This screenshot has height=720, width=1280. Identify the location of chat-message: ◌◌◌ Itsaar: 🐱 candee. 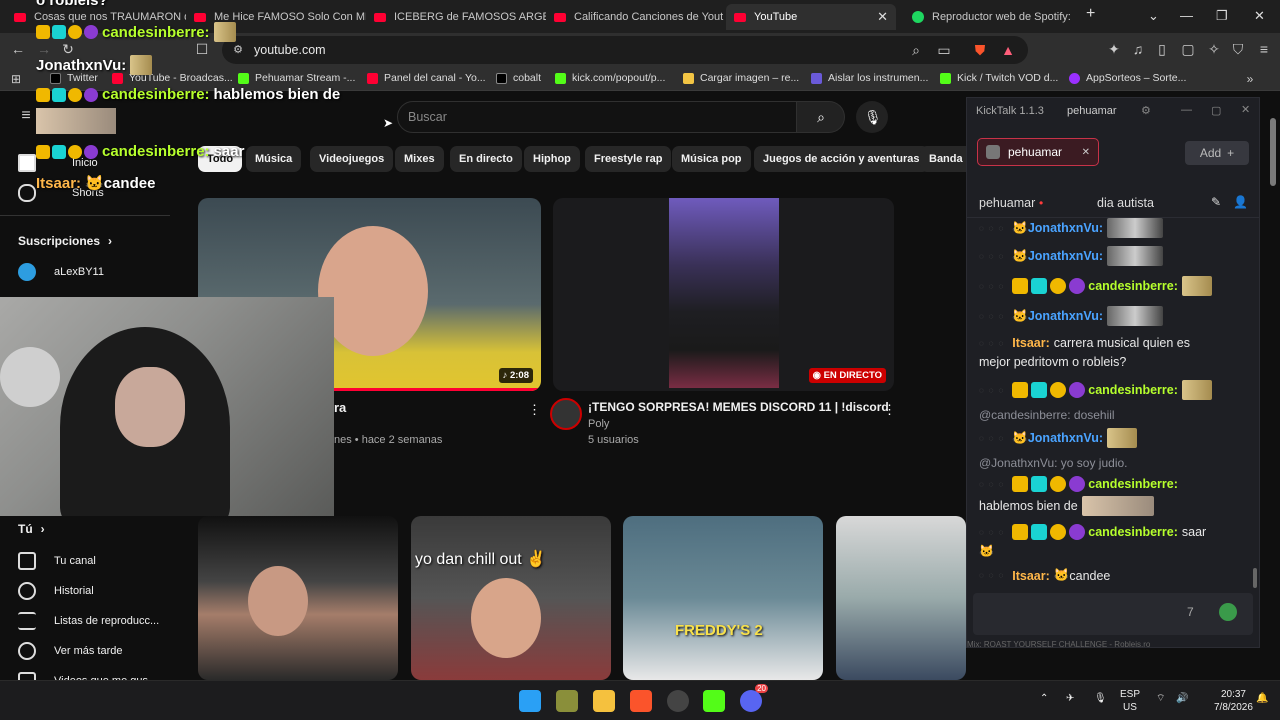
(1114, 575).